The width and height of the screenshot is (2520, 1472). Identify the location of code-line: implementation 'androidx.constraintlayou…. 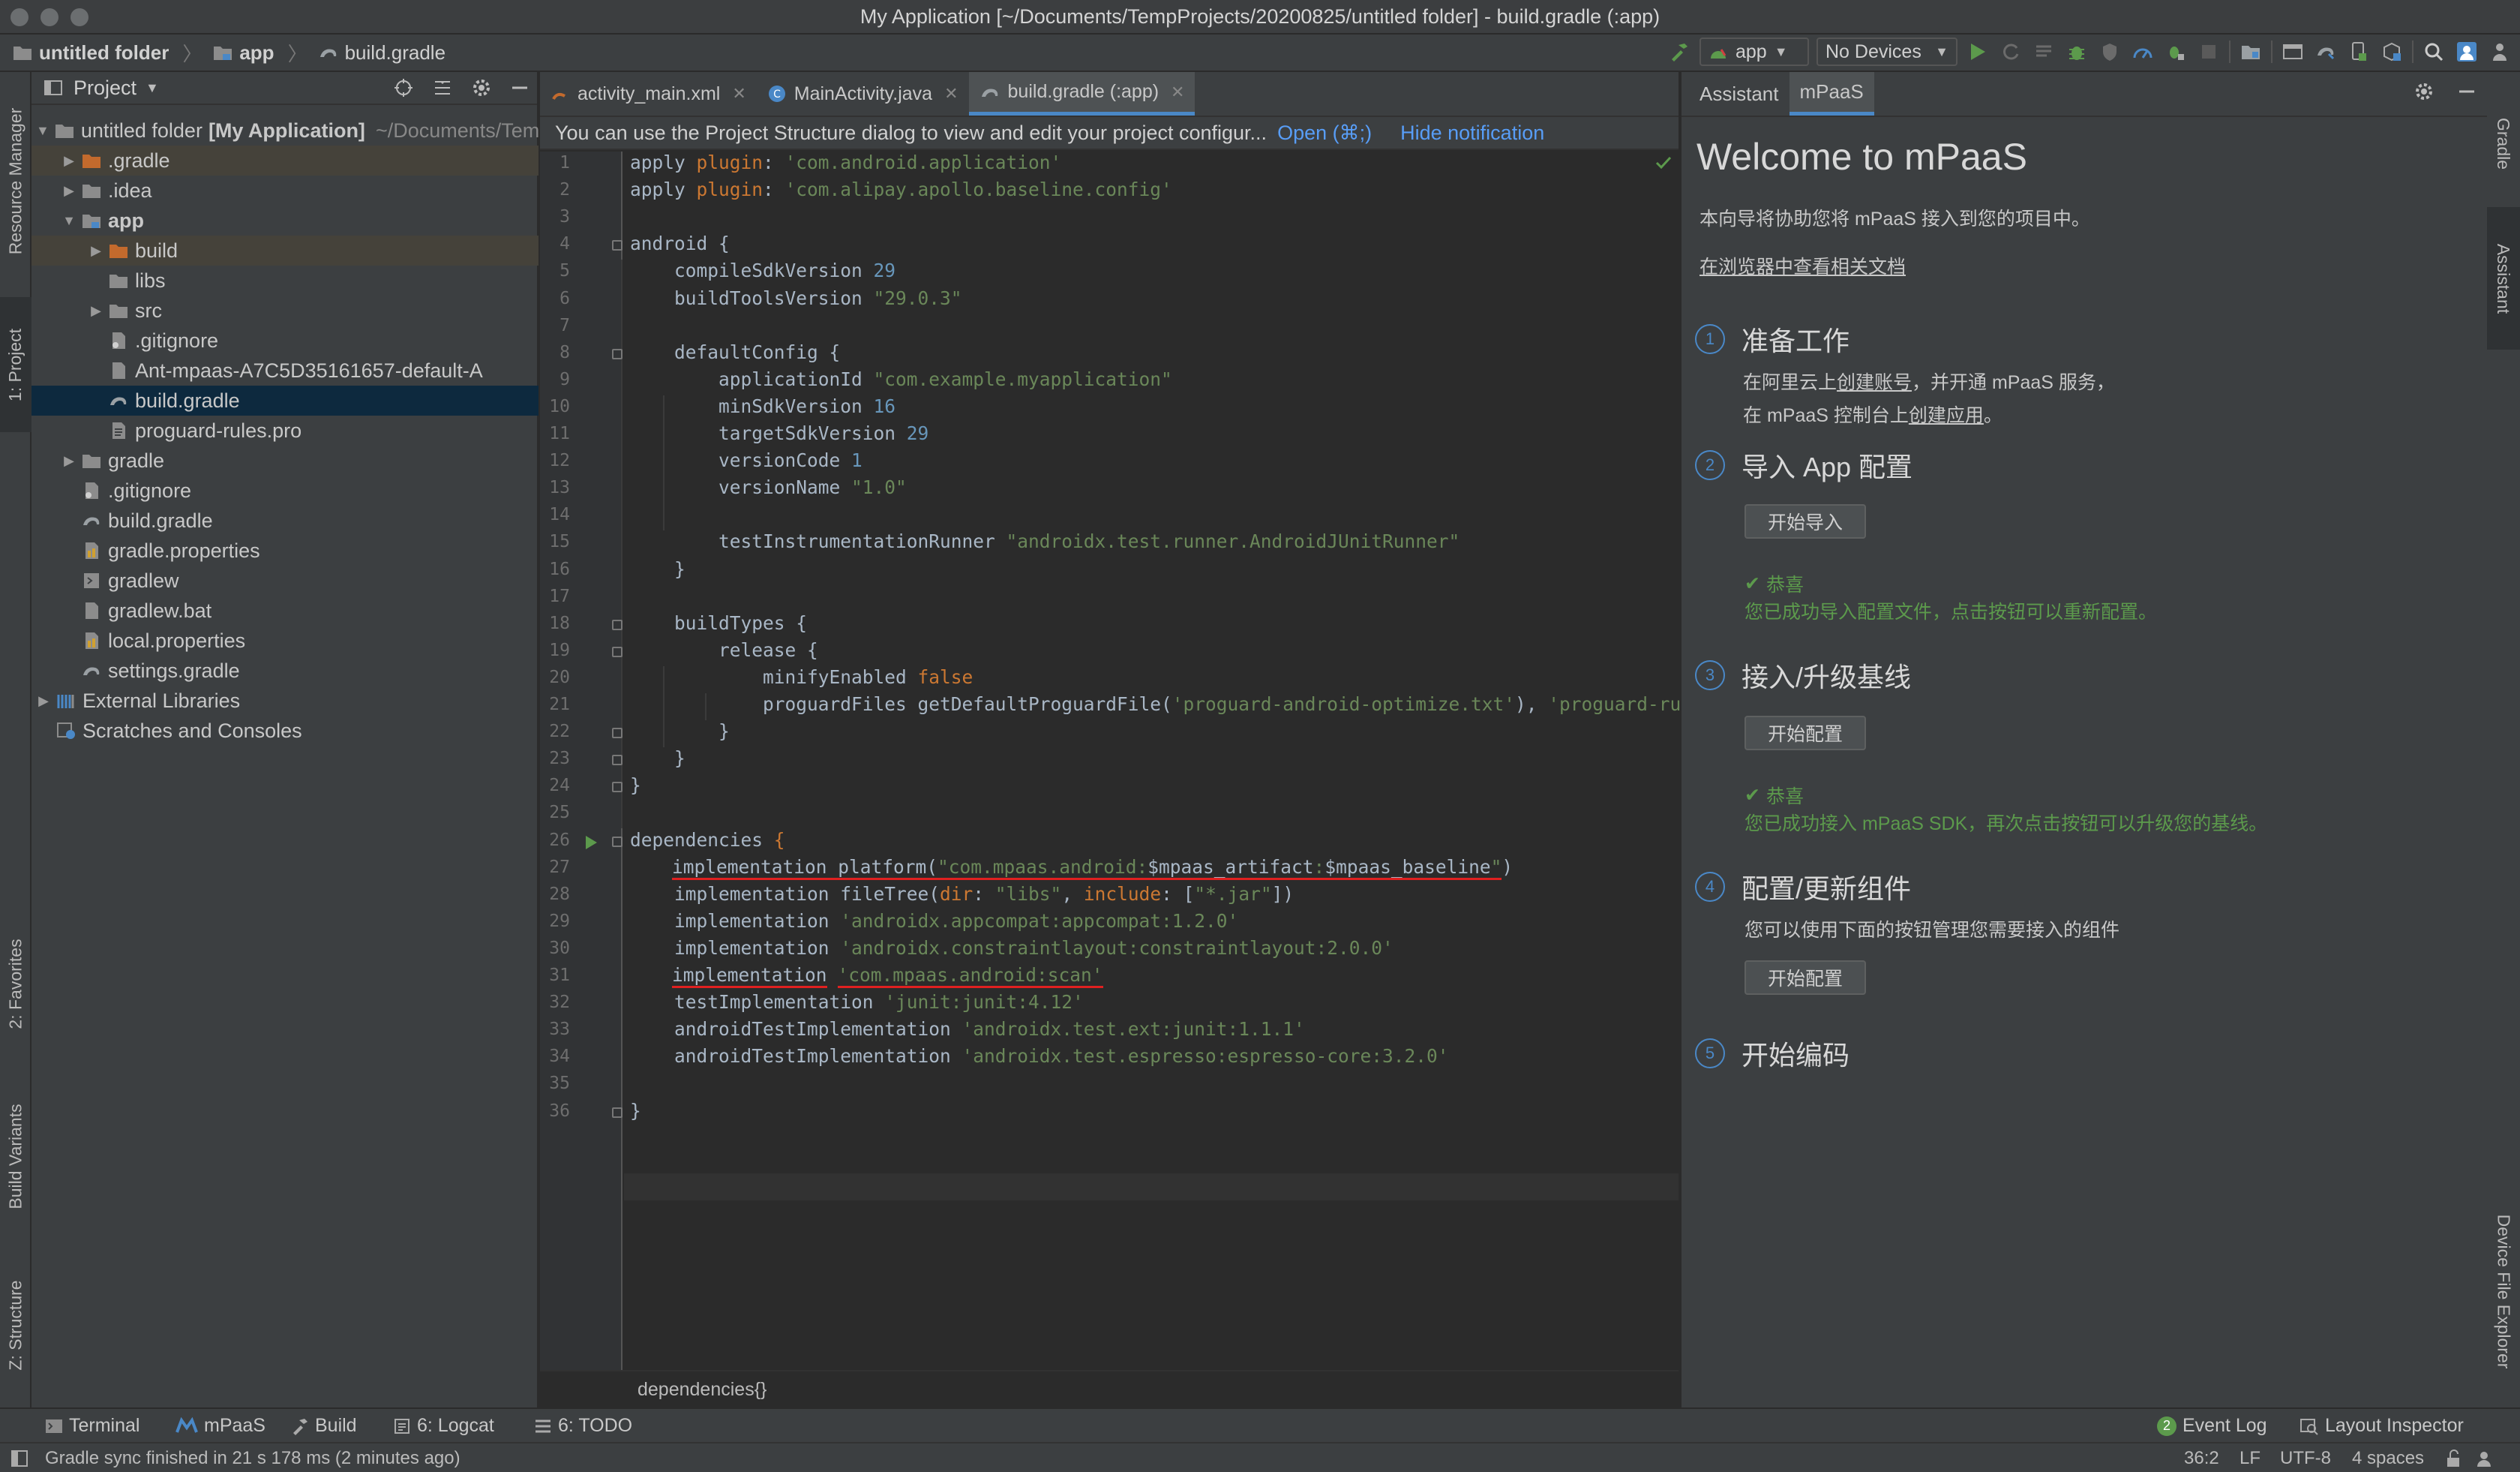
(1012, 948).